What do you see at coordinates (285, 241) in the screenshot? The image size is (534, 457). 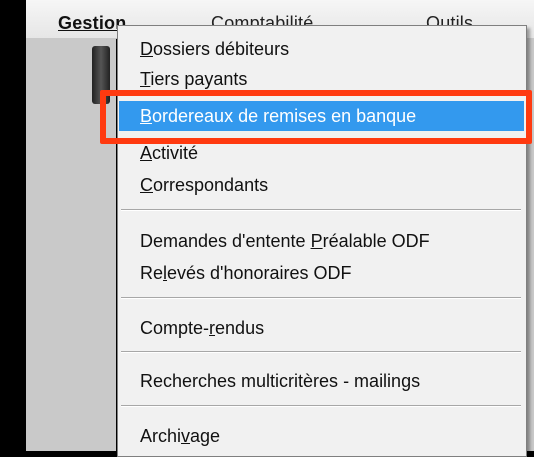 I see `menu-item-label: Demandes d'entente Préalable ODF` at bounding box center [285, 241].